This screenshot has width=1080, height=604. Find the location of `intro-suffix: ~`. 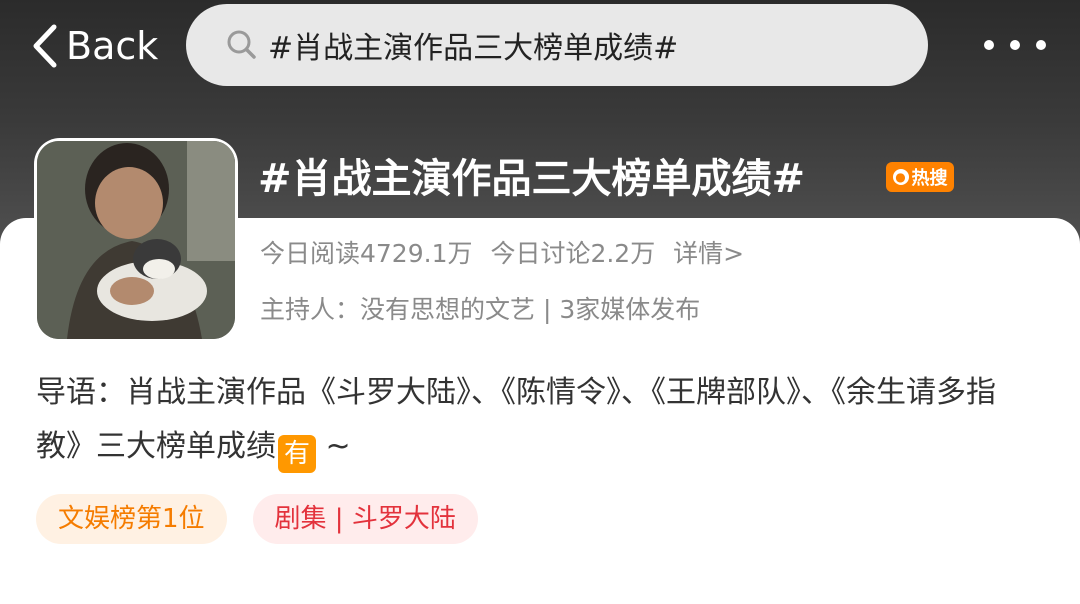

intro-suffix: ~ is located at coordinates (333, 446).